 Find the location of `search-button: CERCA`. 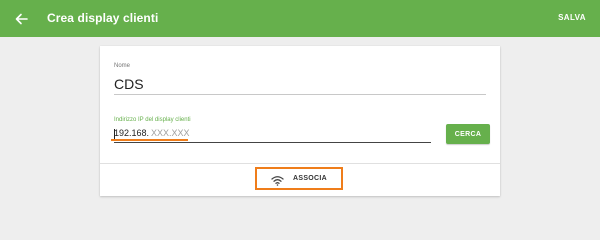

search-button: CERCA is located at coordinates (468, 134).